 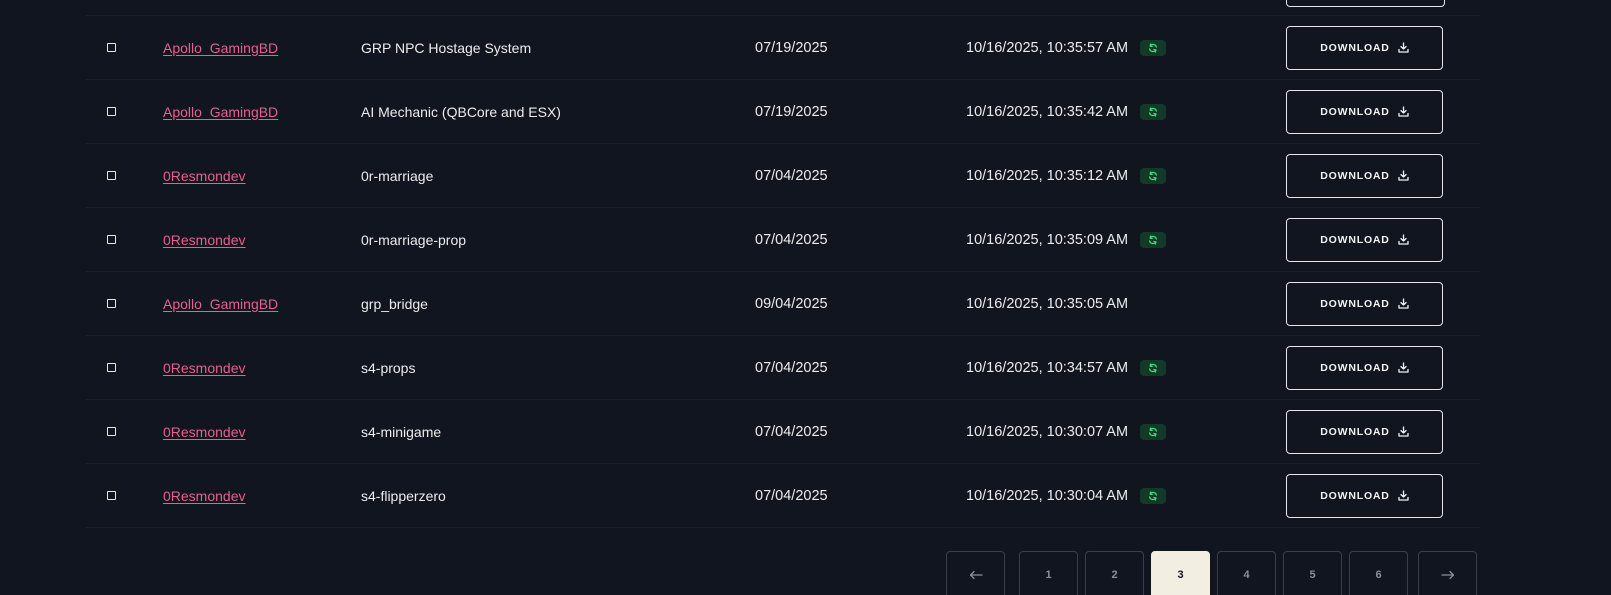 I want to click on updated-cell: 10/16/2025, 10:30:04 AM, so click(x=1066, y=495).